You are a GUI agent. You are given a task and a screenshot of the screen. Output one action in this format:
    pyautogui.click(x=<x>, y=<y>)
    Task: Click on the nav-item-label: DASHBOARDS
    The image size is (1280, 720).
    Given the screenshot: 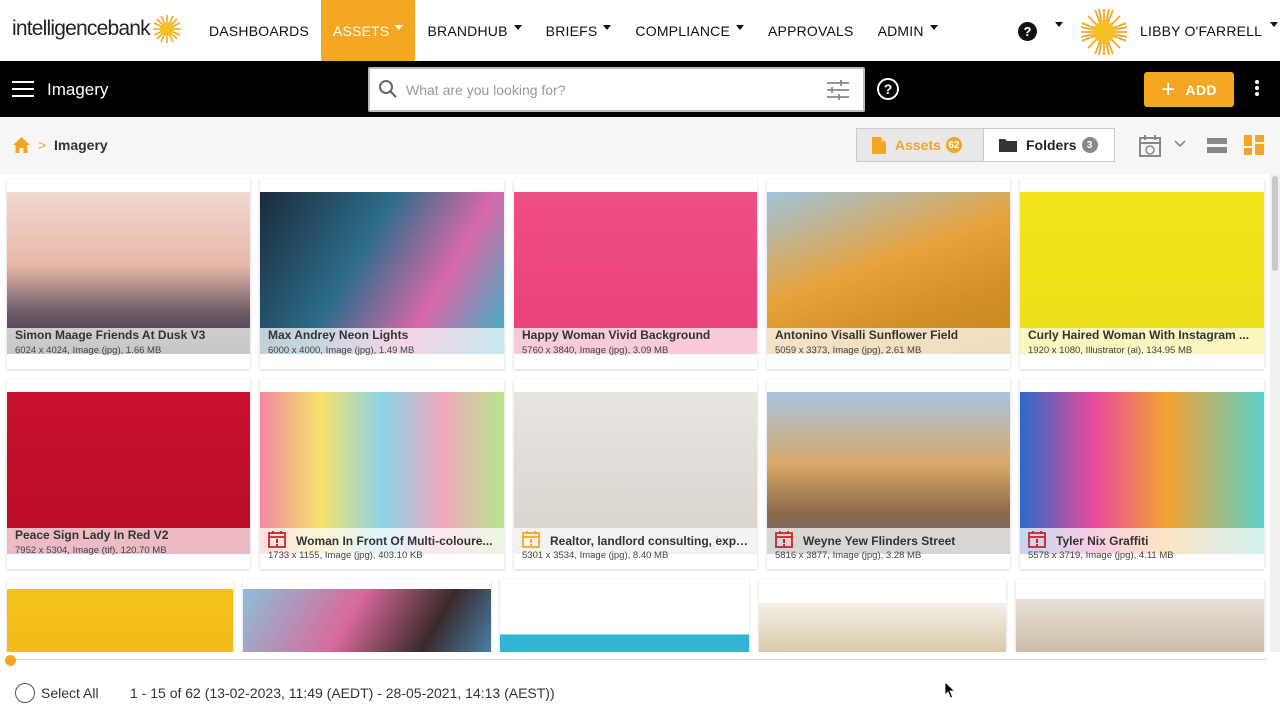 What is the action you would take?
    pyautogui.click(x=259, y=30)
    